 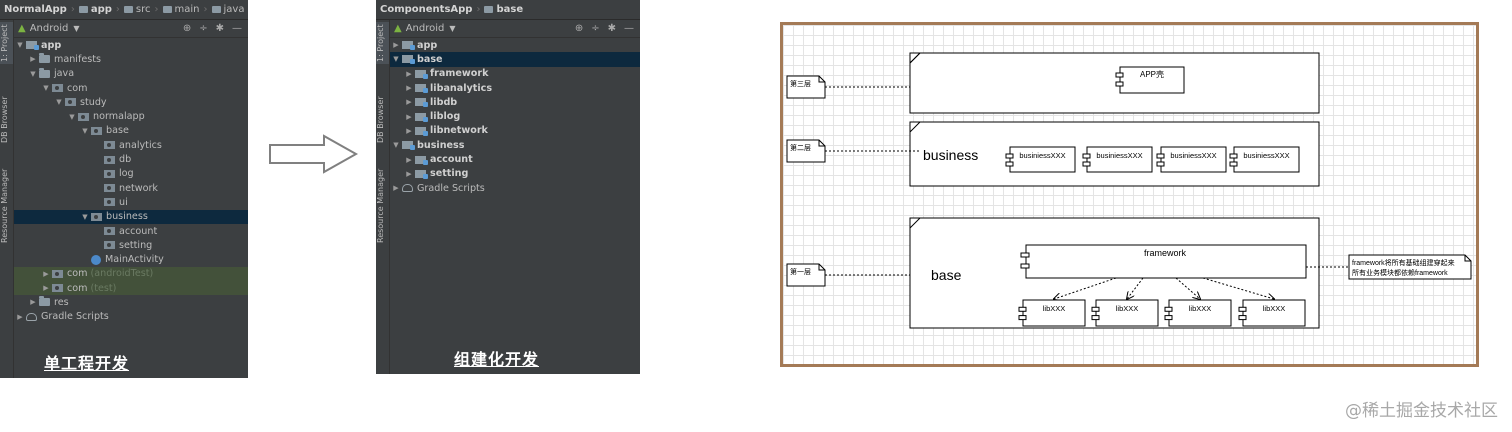 I want to click on tree-item: ▶ com (androidTest), so click(x=131, y=274).